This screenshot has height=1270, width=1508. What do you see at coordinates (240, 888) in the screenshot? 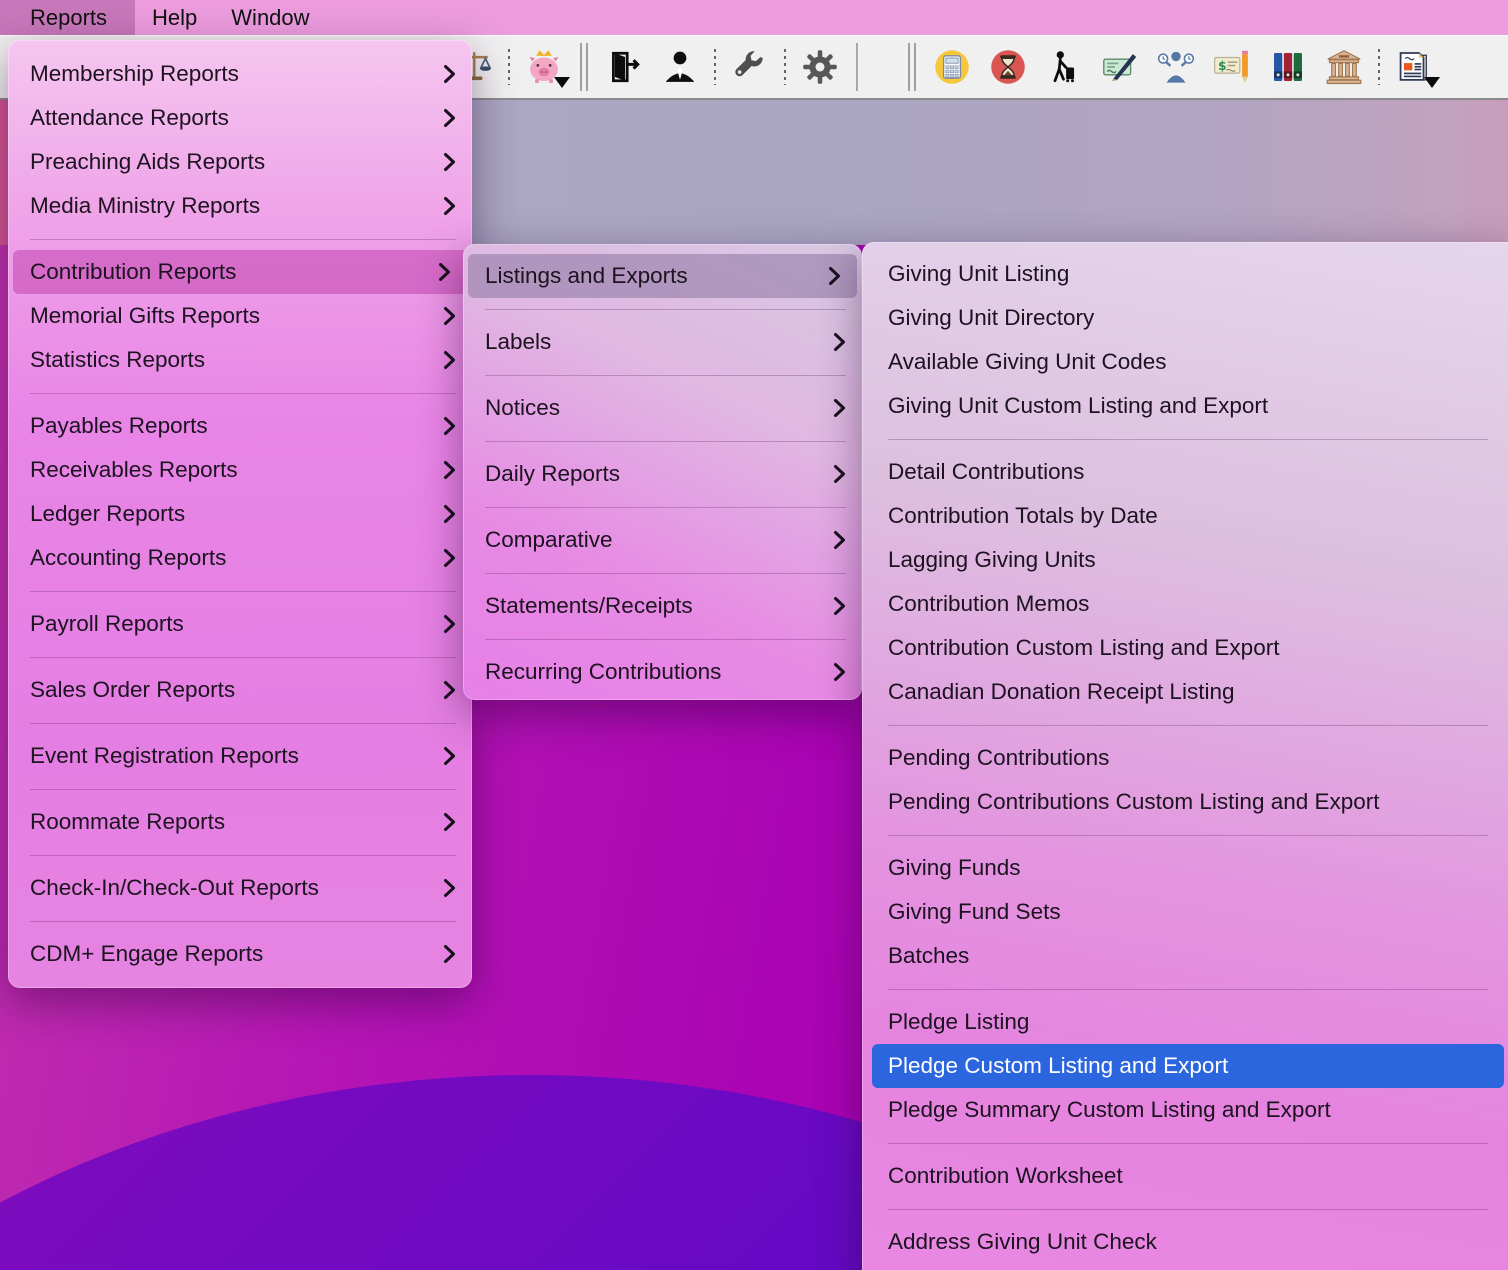
I see `menu-item-check-in-check-out-reports: Check-In/Check-Out Reports` at bounding box center [240, 888].